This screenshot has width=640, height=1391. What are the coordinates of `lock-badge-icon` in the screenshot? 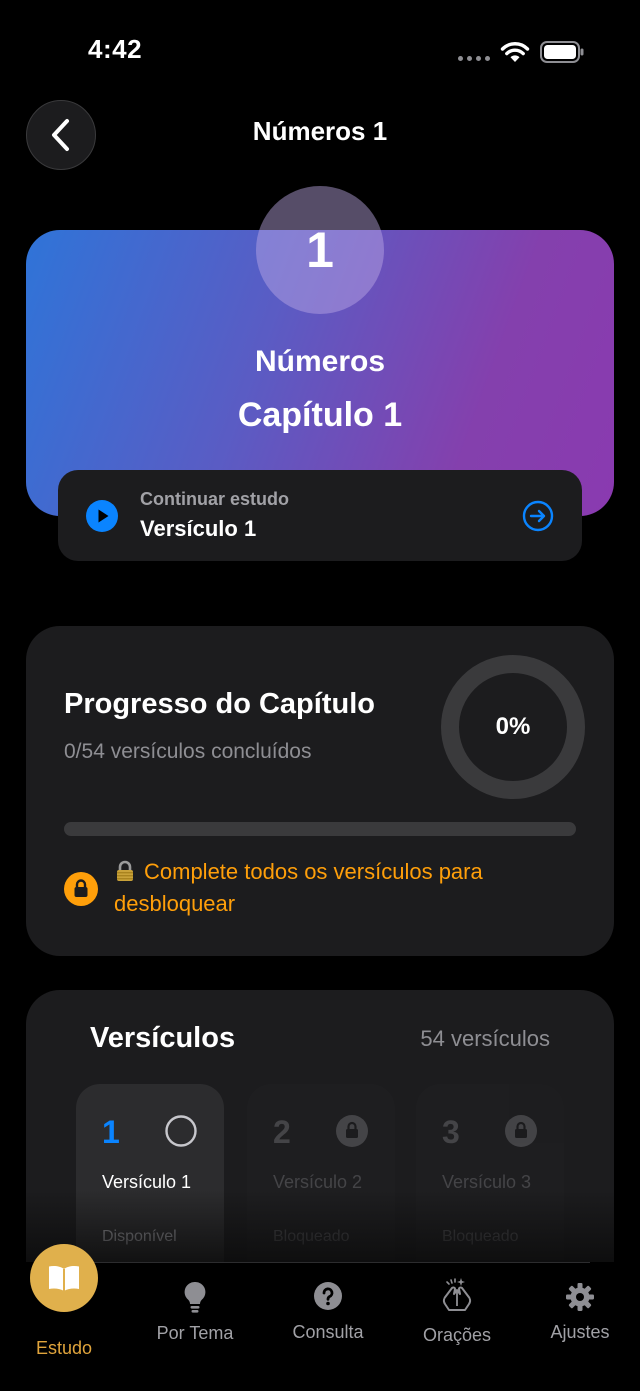 It's located at (81, 889).